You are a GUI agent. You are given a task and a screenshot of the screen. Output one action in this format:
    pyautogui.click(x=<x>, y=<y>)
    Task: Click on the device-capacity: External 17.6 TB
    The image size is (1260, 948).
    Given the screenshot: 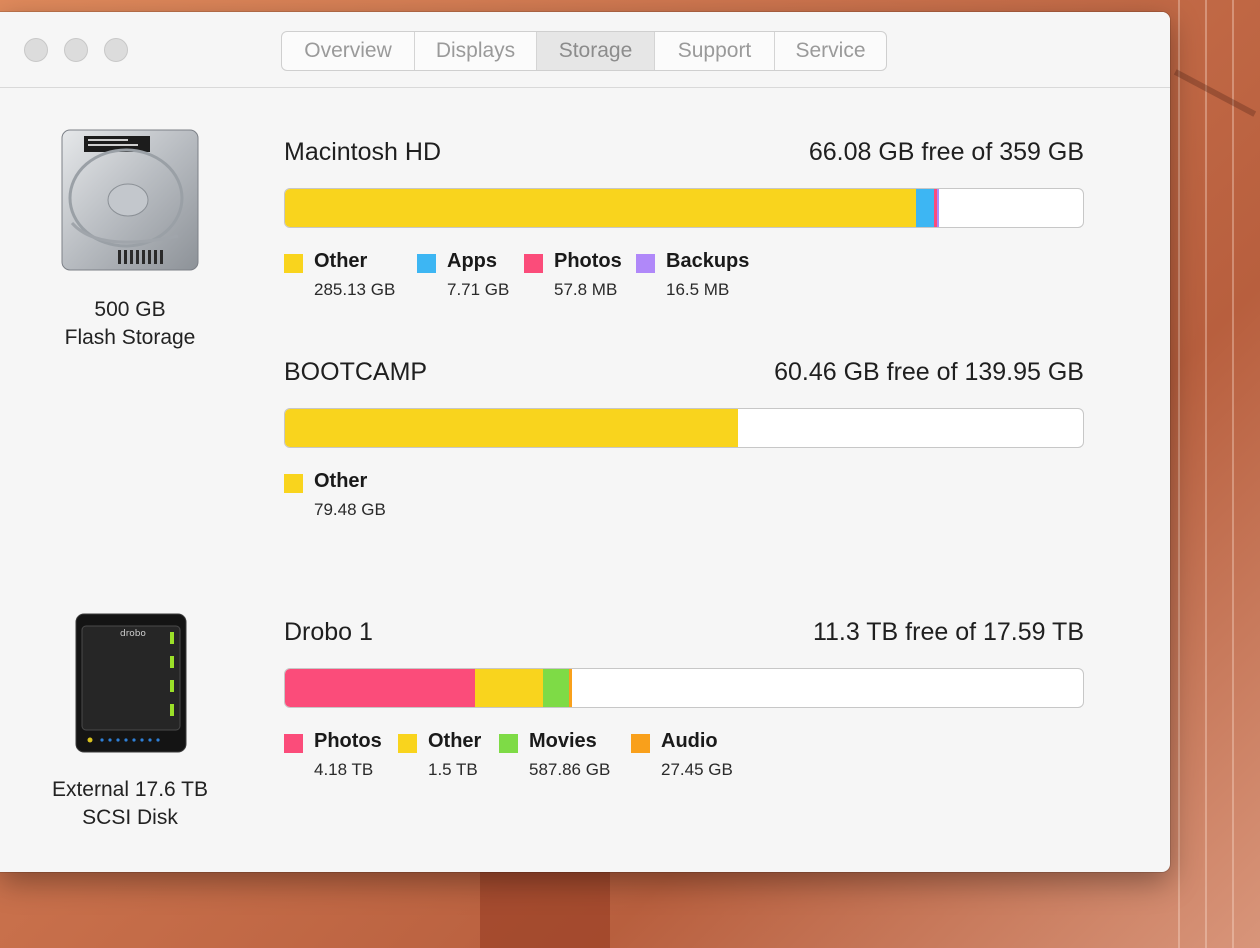 What is the action you would take?
    pyautogui.click(x=130, y=789)
    